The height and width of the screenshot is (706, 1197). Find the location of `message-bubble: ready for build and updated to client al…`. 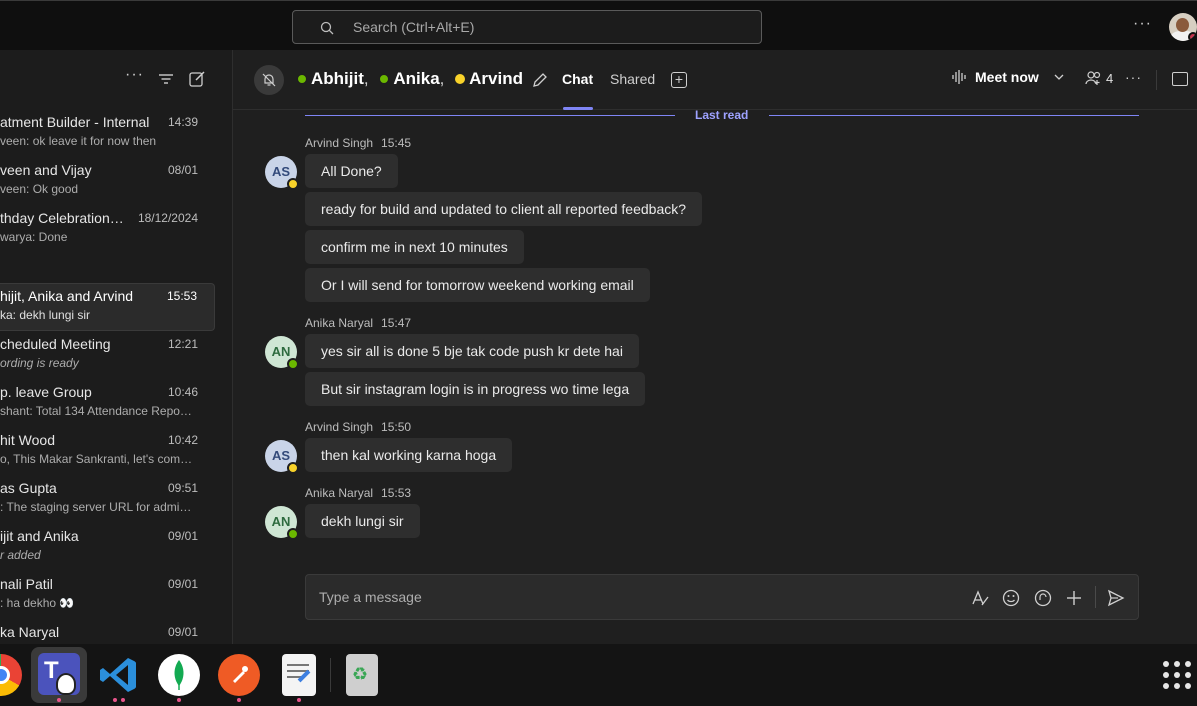

message-bubble: ready for build and updated to client al… is located at coordinates (504, 209).